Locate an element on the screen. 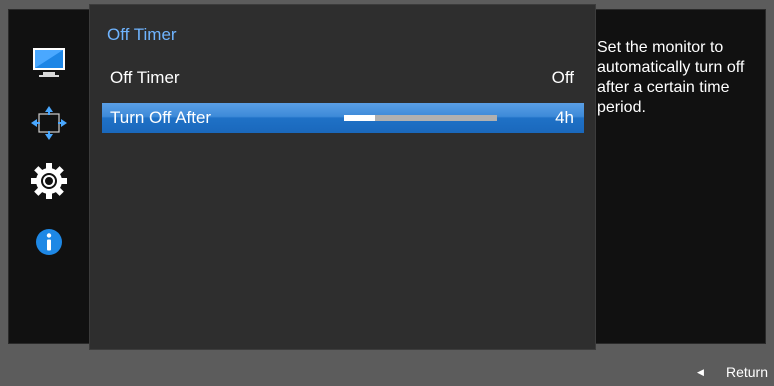  category-sidebar is located at coordinates (49, 176).